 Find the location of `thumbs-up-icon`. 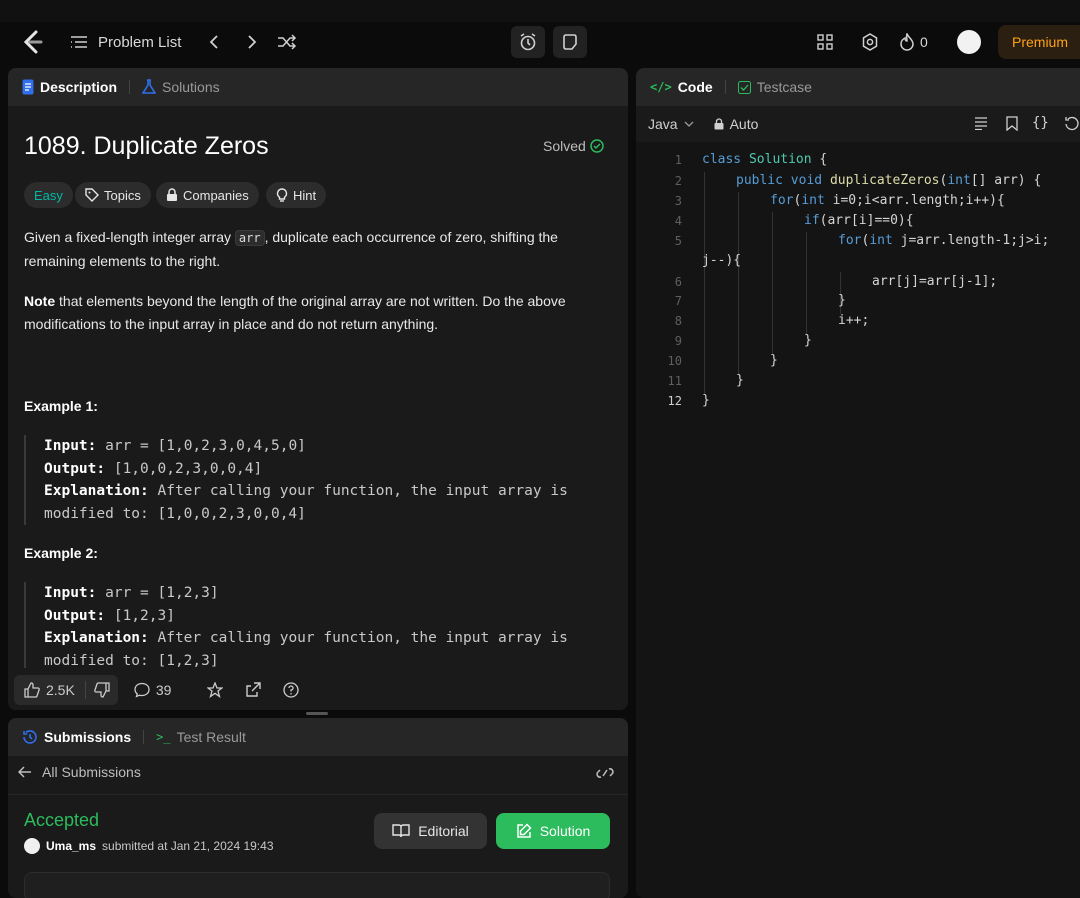

thumbs-up-icon is located at coordinates (32, 690).